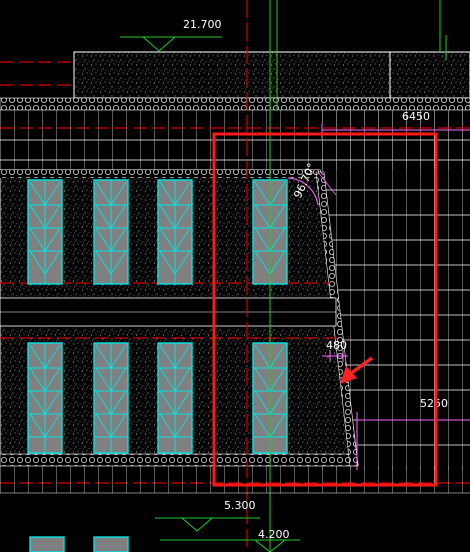 The width and height of the screenshot is (470, 552). I want to click on upper-slab, so click(232, 75).